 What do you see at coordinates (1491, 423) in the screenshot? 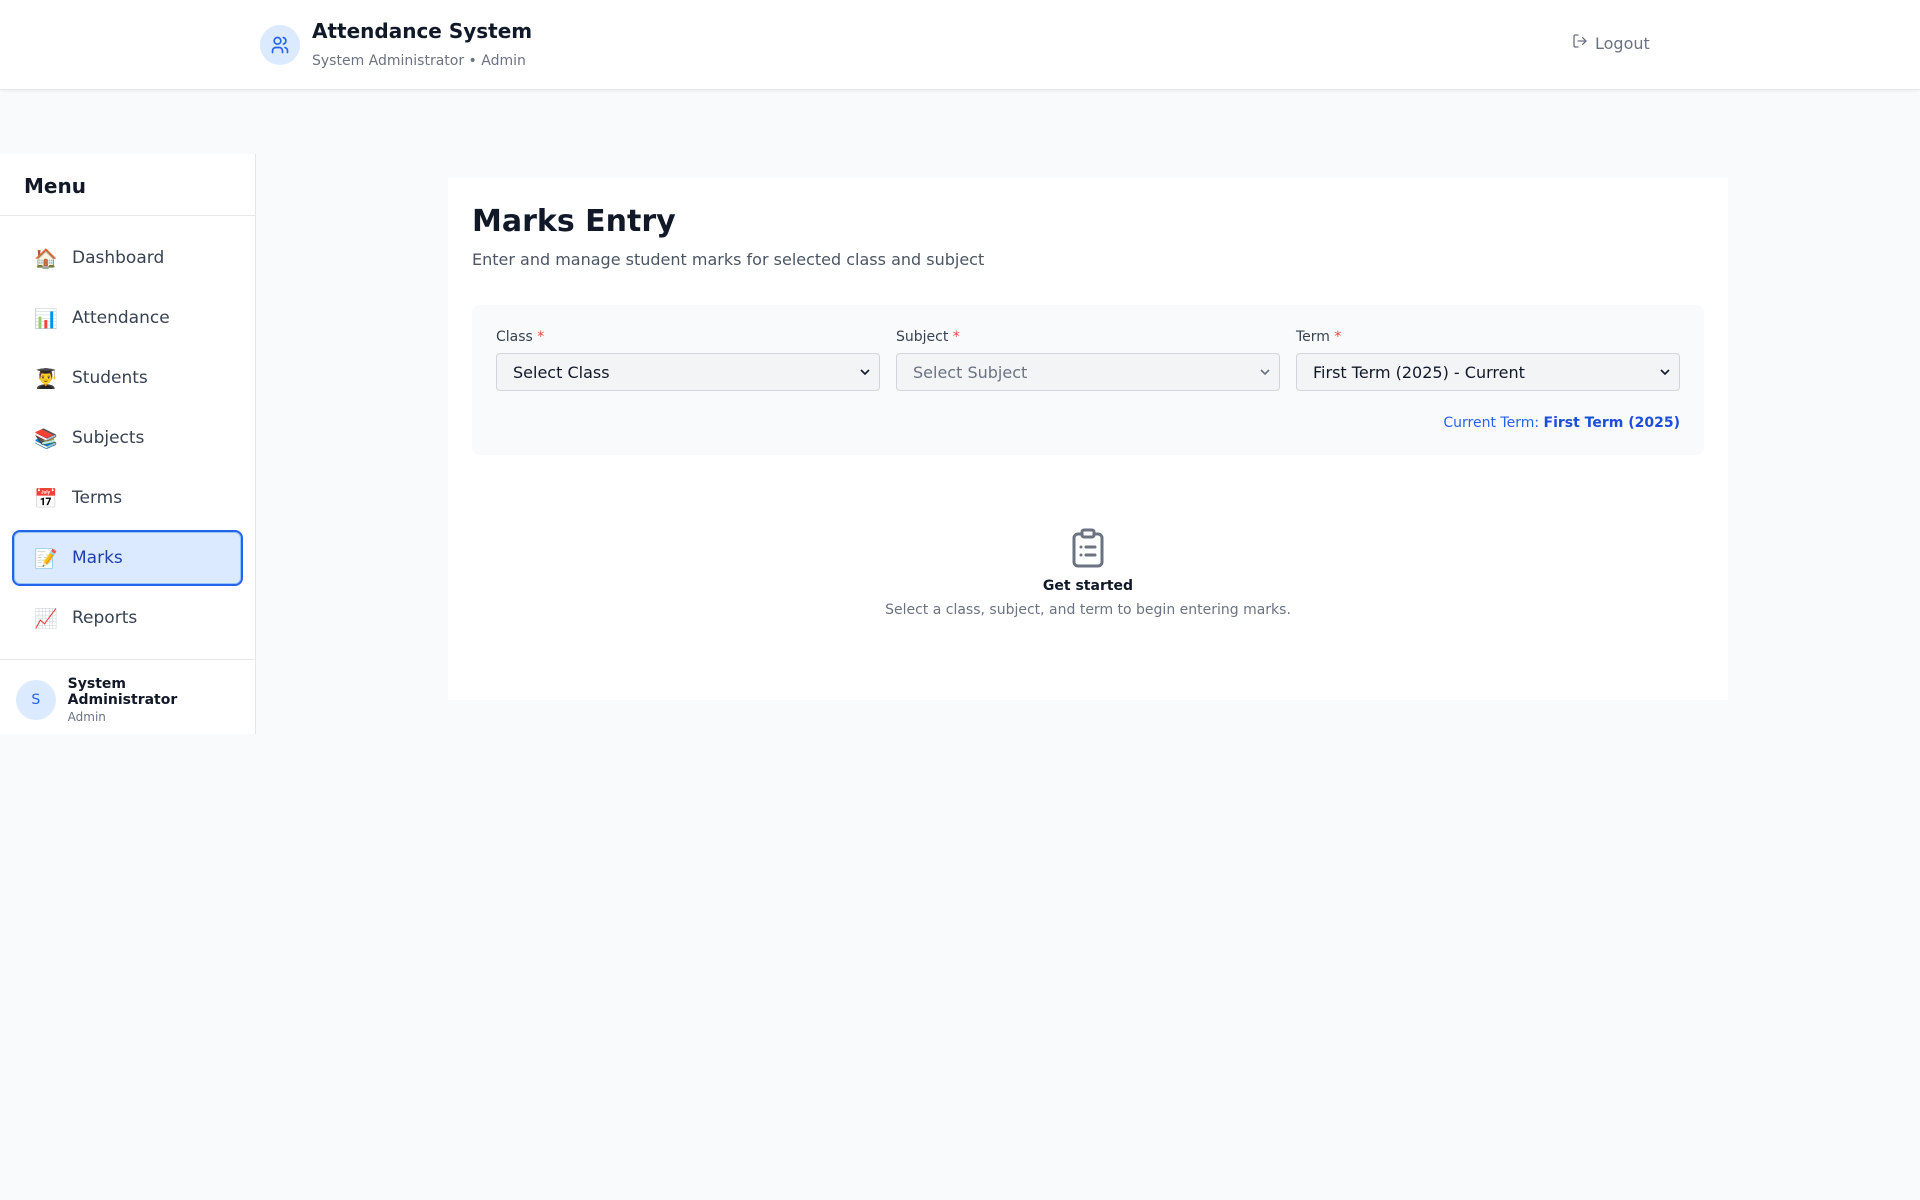
I see `current-term-label: Current Term:` at bounding box center [1491, 423].